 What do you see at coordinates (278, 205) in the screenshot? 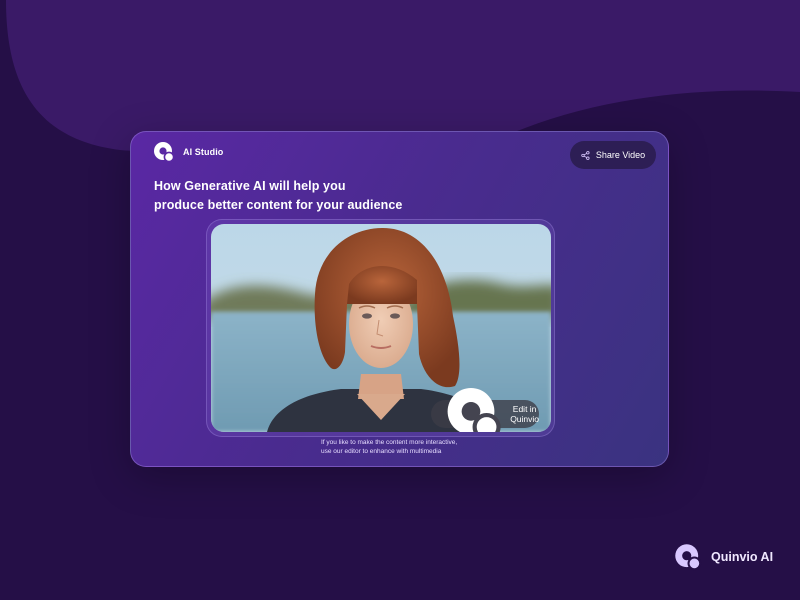
I see `page-title-line-2: produce better content for your audience` at bounding box center [278, 205].